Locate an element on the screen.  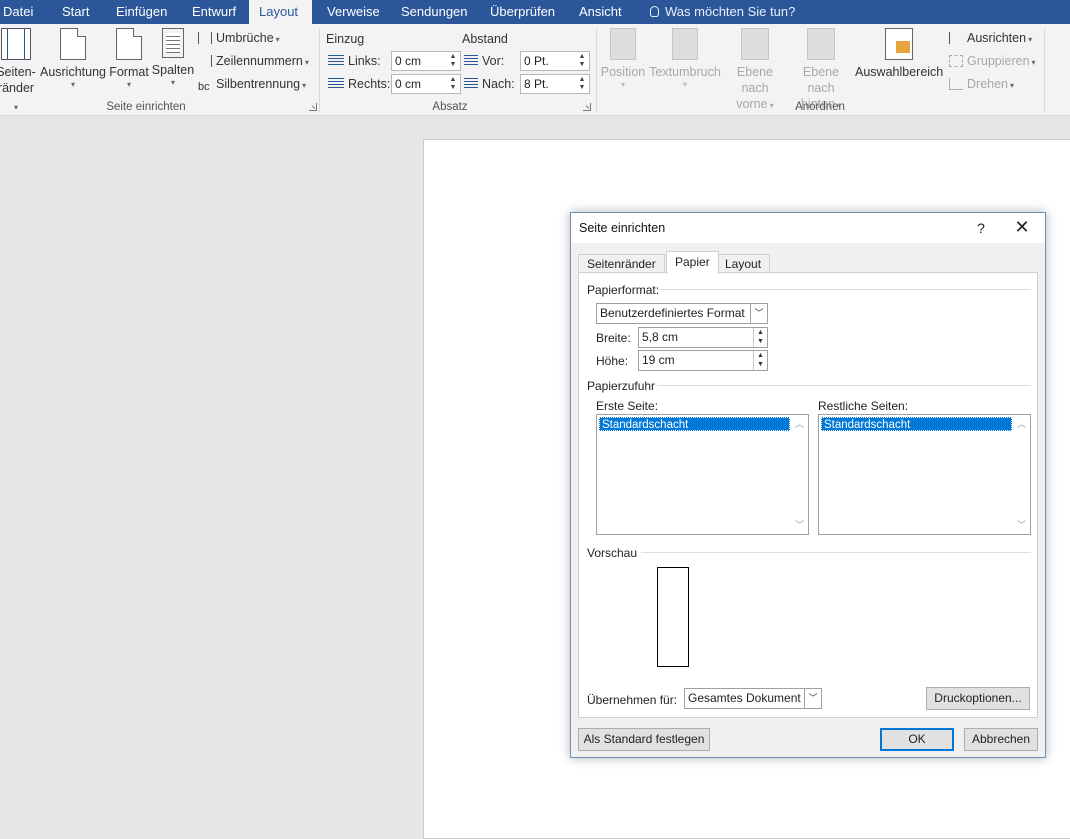
height-value: 19 cm is located at coordinates (658, 360).